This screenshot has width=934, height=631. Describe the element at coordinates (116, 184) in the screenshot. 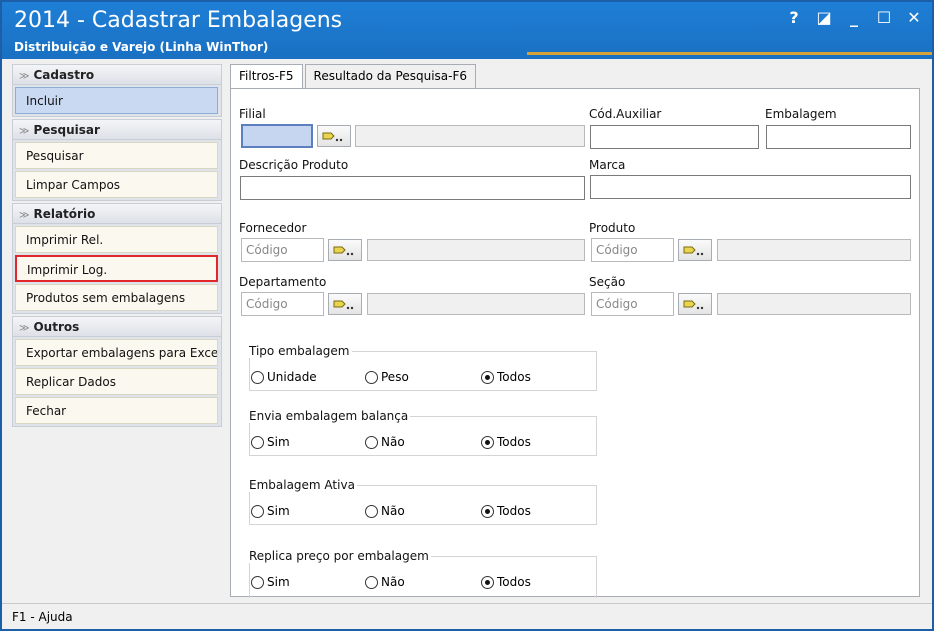

I see `sidebar-item-limpar-campos: Limpar Campos` at that location.